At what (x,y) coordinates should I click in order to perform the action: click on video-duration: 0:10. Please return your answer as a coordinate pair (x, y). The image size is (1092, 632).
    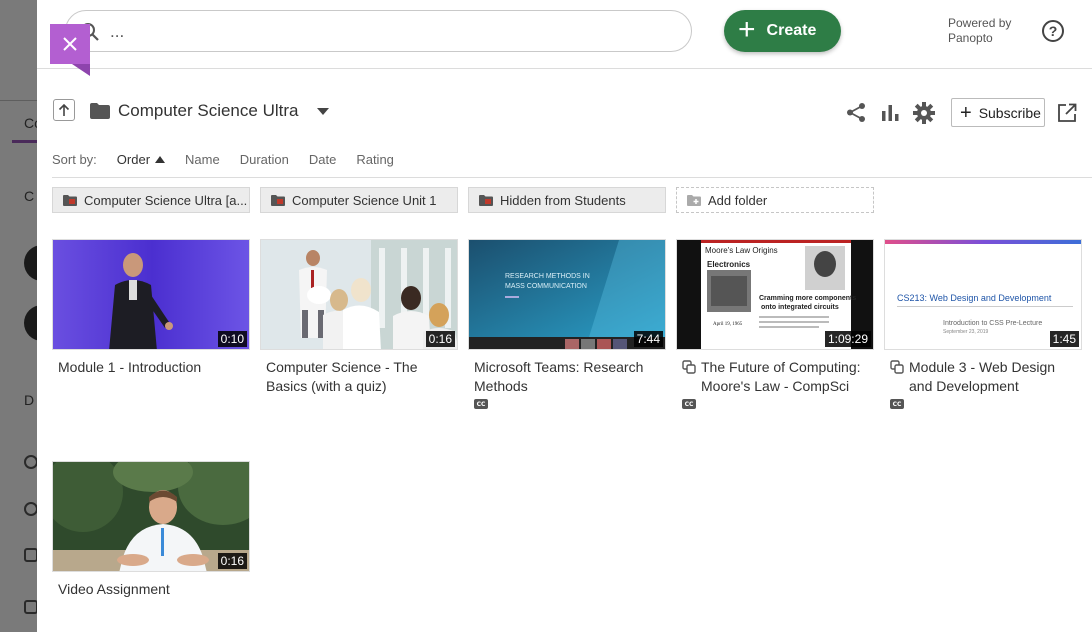
    Looking at the image, I should click on (232, 339).